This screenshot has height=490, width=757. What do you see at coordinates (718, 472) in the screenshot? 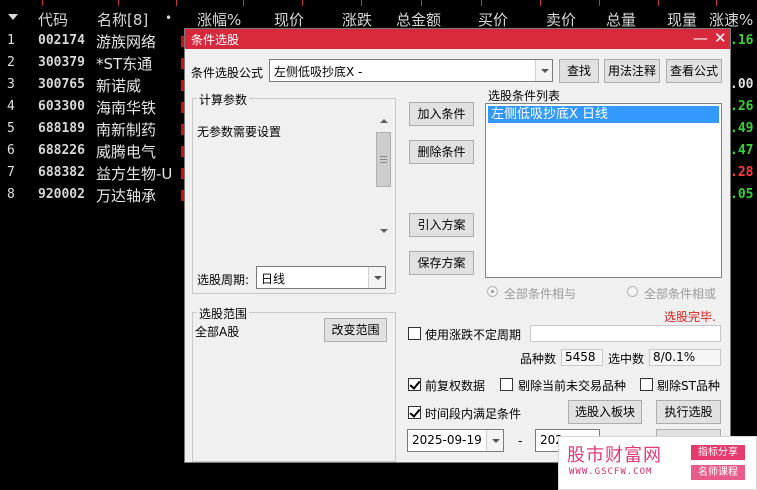
I see `watermark-tag-course: 名师课程` at bounding box center [718, 472].